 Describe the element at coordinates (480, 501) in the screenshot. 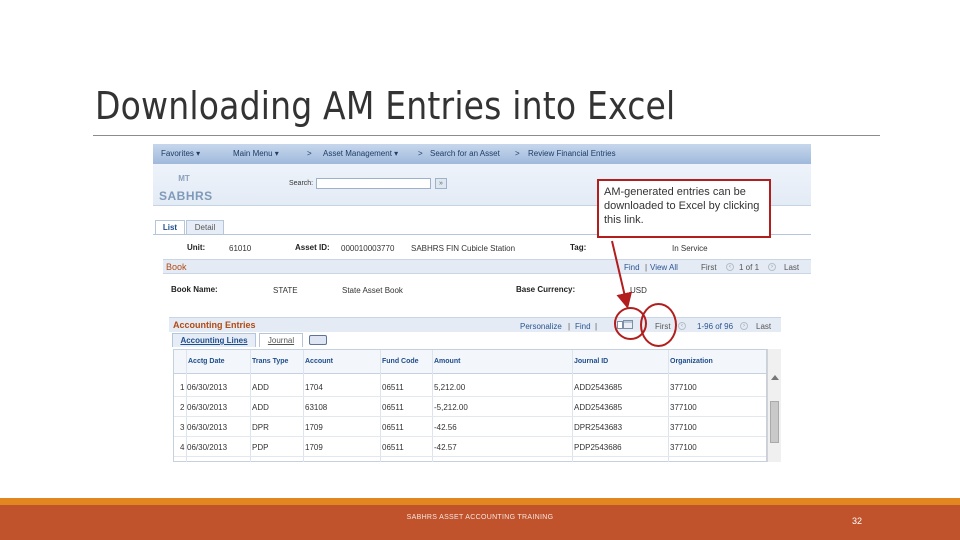

I see `footer-accent-bar` at that location.